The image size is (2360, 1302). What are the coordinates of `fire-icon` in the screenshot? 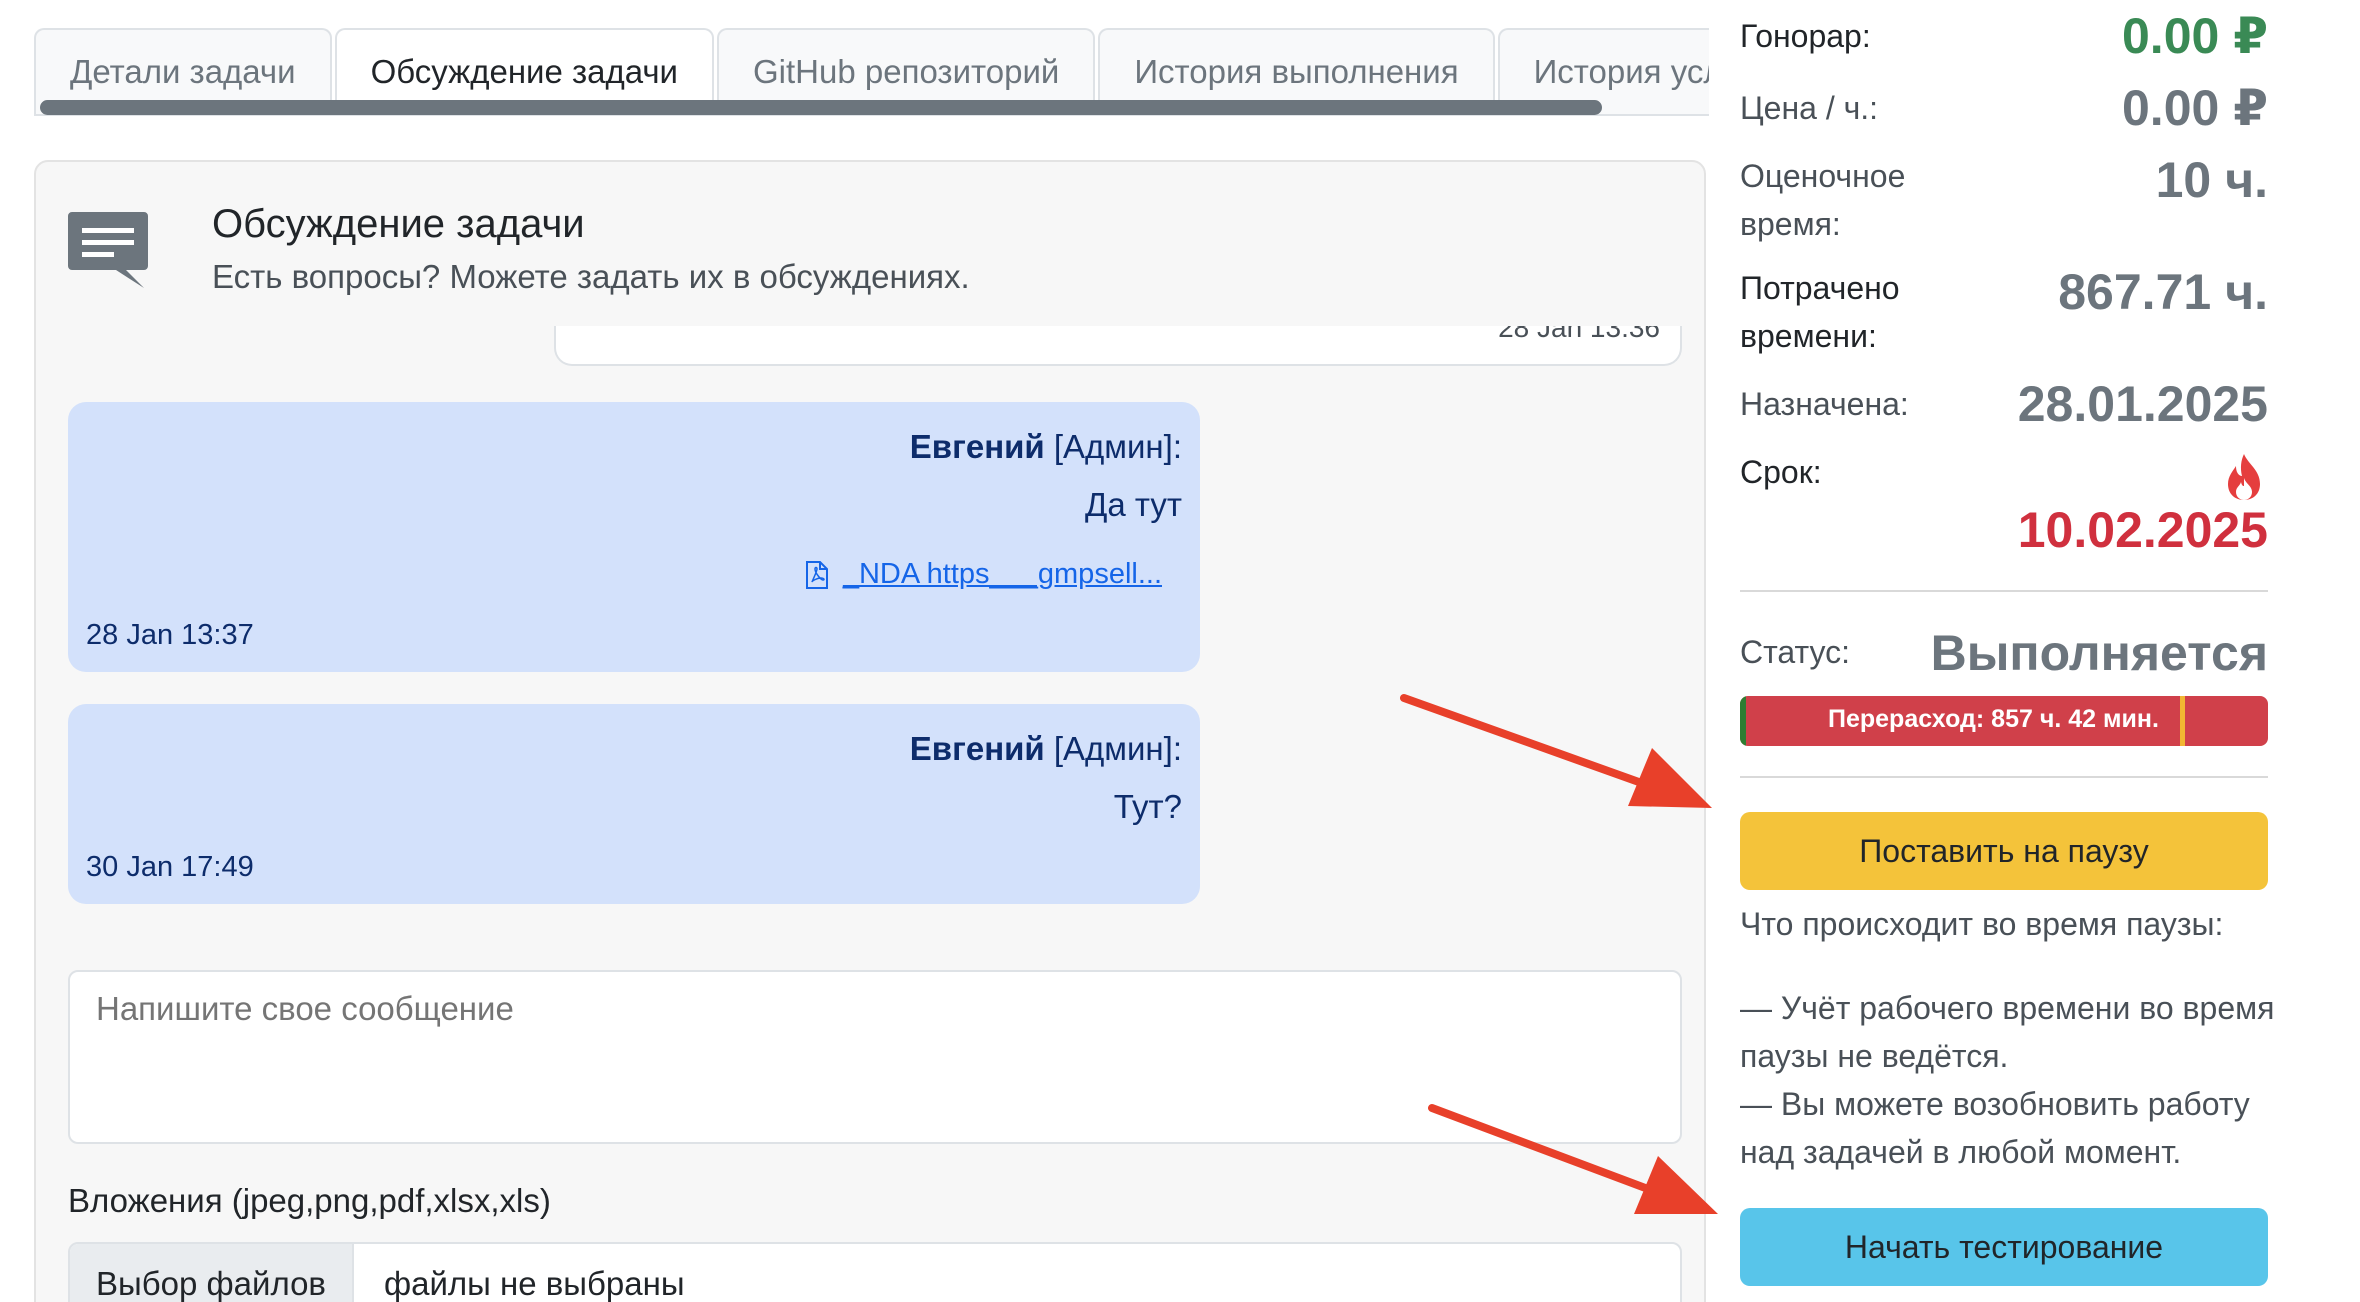 It's located at (2244, 477).